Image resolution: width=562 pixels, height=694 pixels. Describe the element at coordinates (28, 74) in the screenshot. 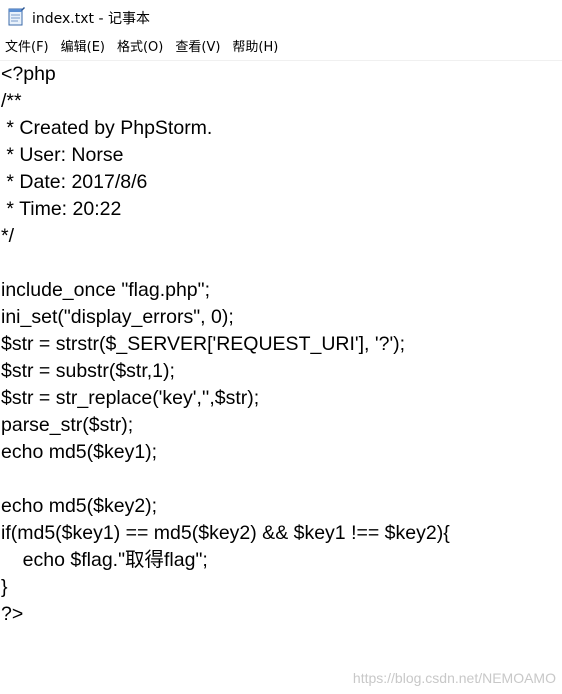

I see `code-line: <?php` at that location.